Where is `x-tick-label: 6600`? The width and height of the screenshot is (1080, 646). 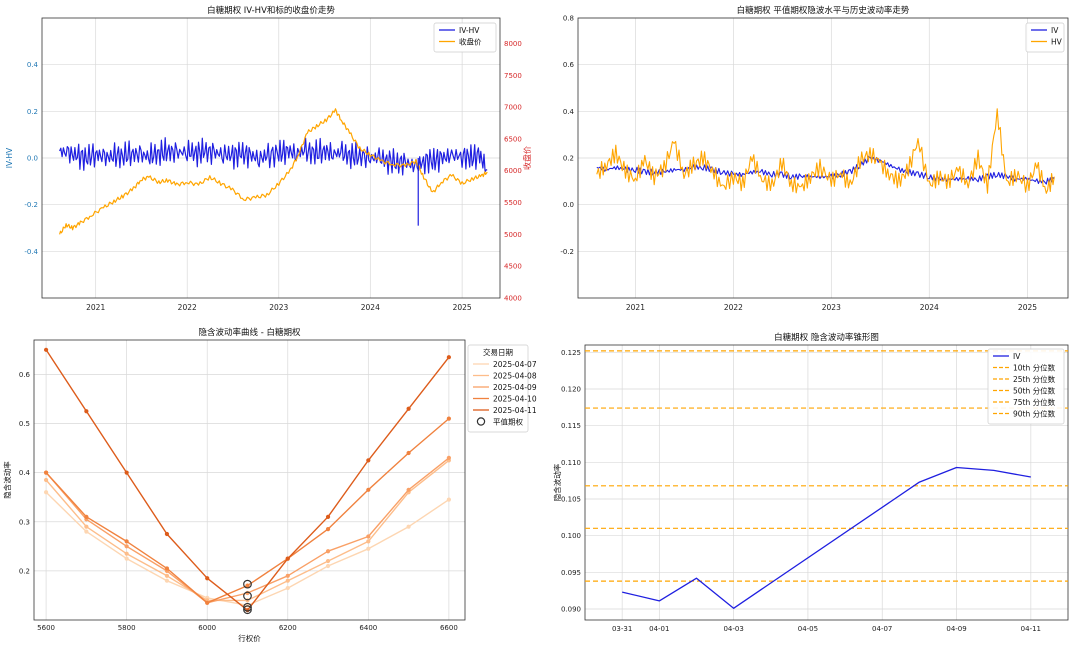
x-tick-label: 6600 is located at coordinates (449, 628).